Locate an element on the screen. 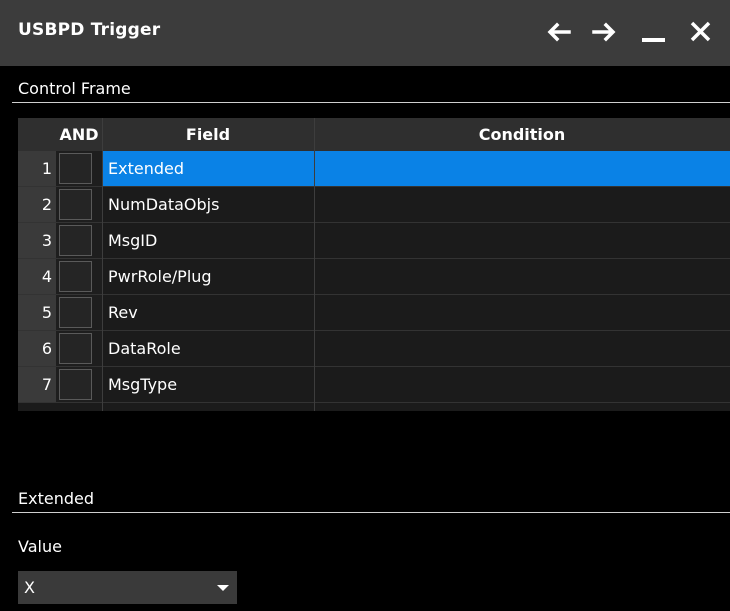  field-cell: MsgID is located at coordinates (208, 240).